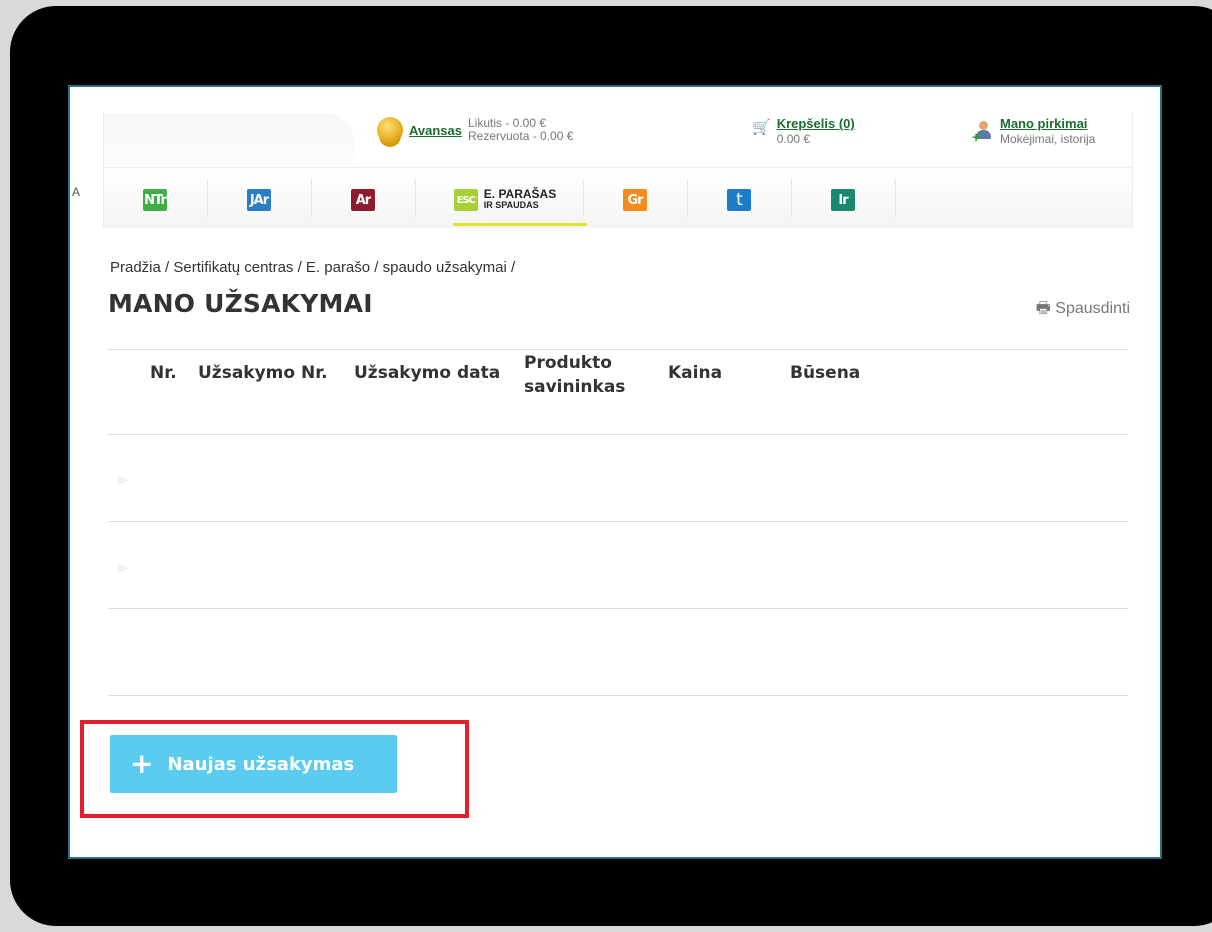  I want to click on nav-item-ar: Ar, so click(363, 200).